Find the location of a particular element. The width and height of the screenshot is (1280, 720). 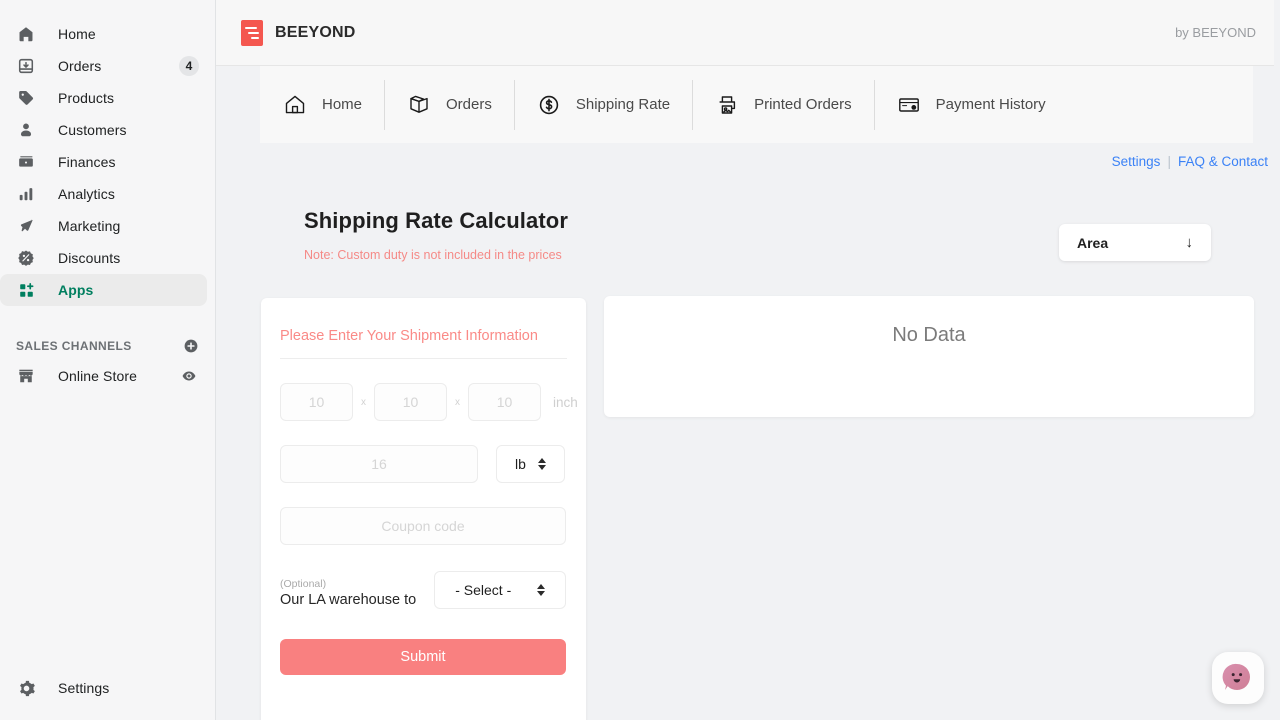

apps-grid-plus-icon is located at coordinates (26, 290).